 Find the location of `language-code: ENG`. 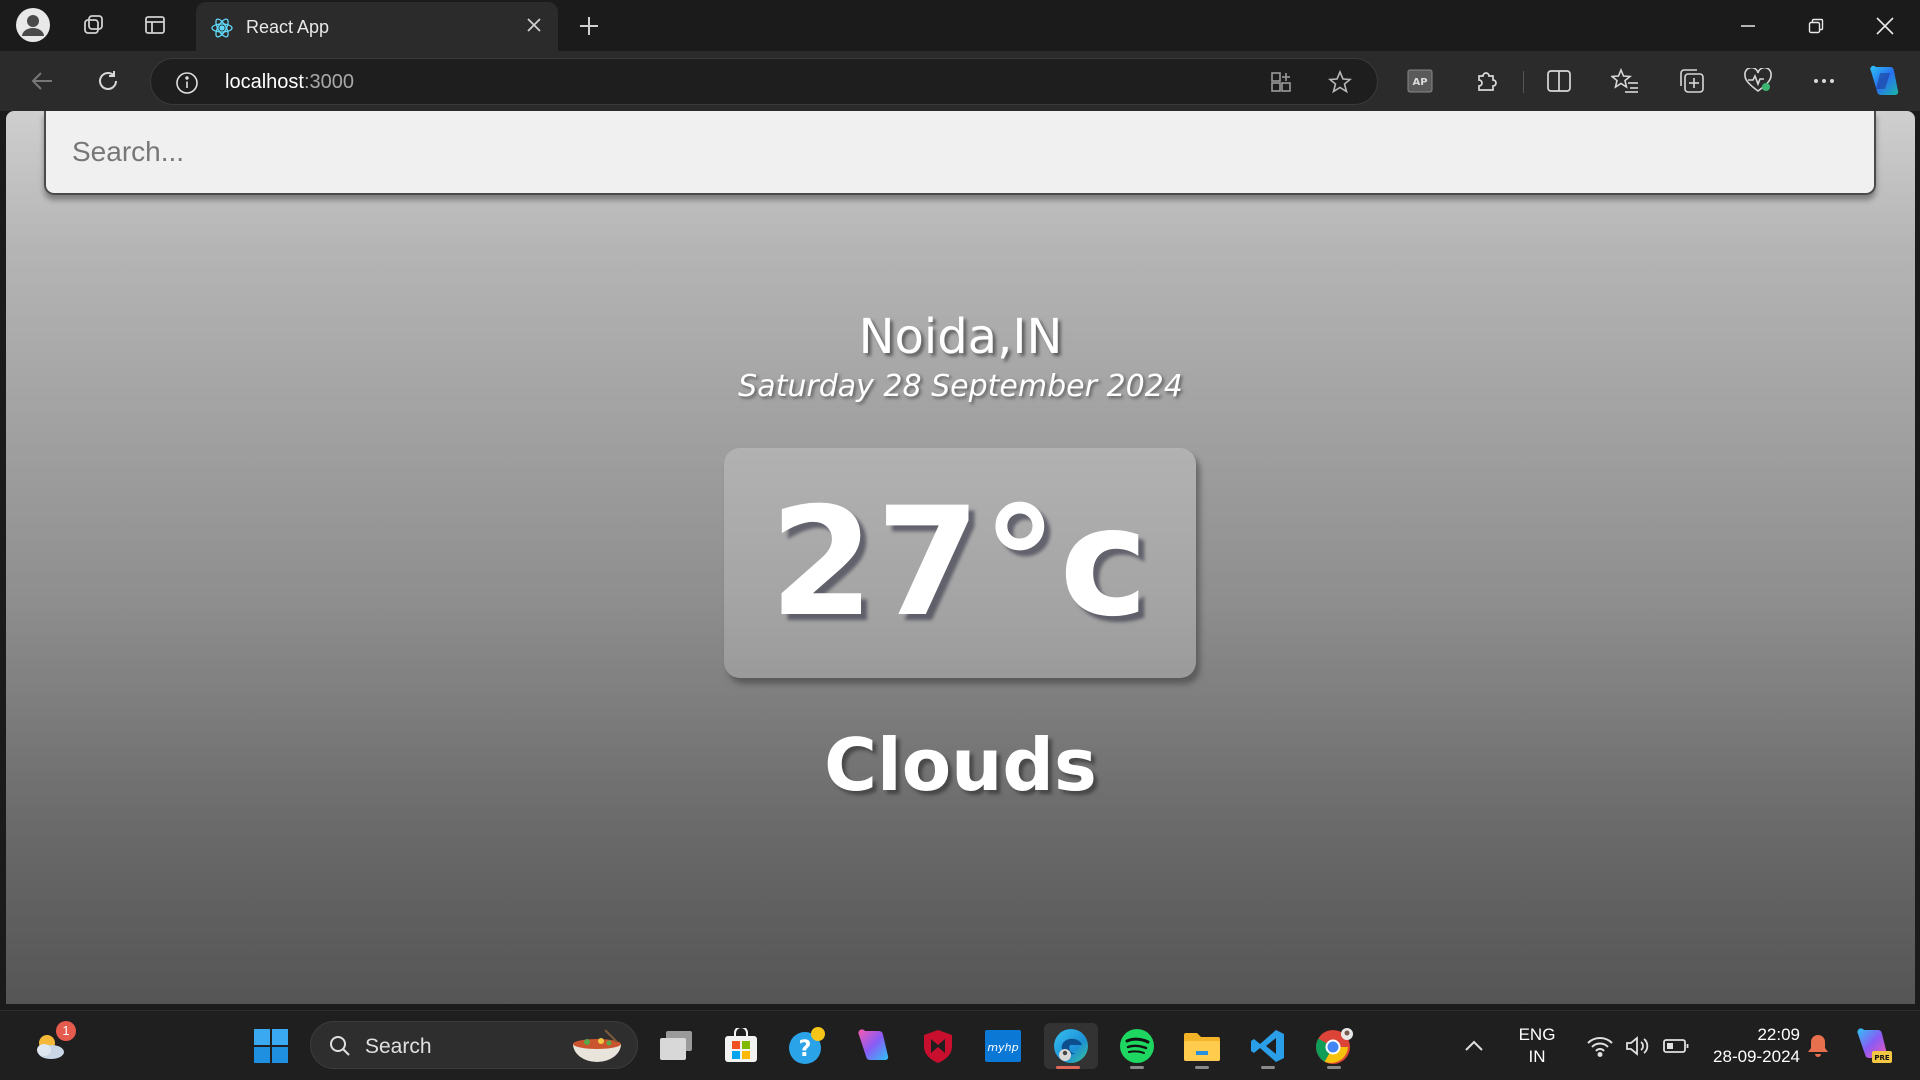

language-code: ENG is located at coordinates (1537, 1034).